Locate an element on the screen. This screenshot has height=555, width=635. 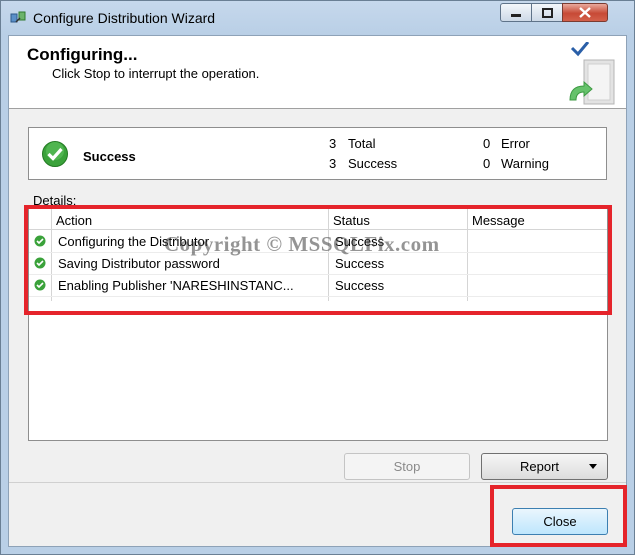
dropdown-arrow-icon is located at coordinates (593, 466).